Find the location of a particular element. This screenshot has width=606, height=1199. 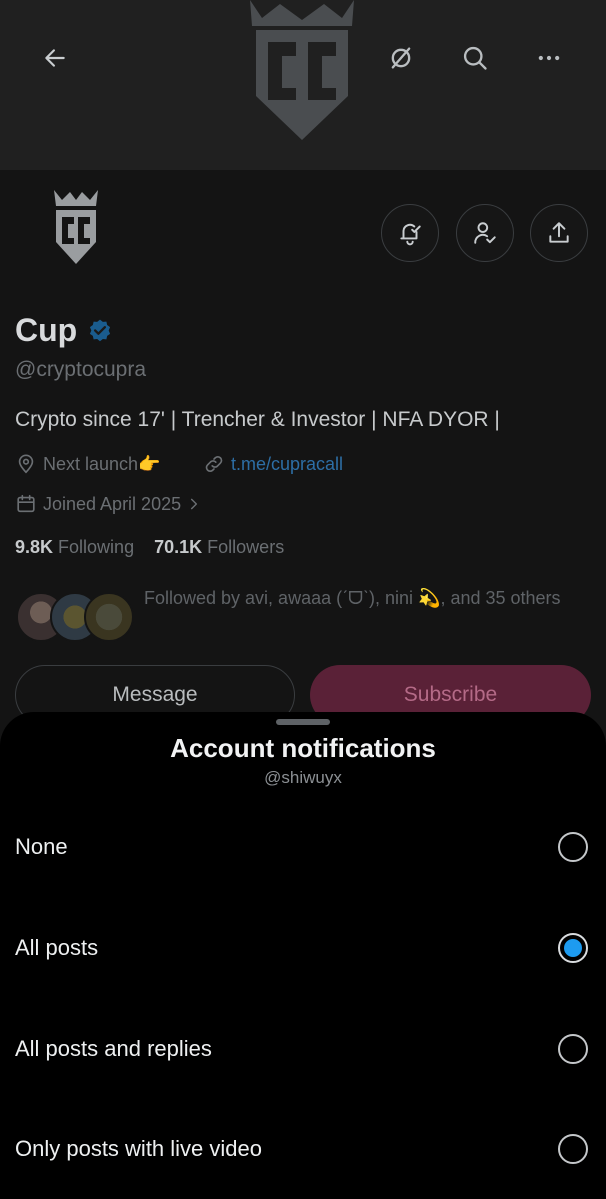

followers-label: Followers is located at coordinates (246, 547).